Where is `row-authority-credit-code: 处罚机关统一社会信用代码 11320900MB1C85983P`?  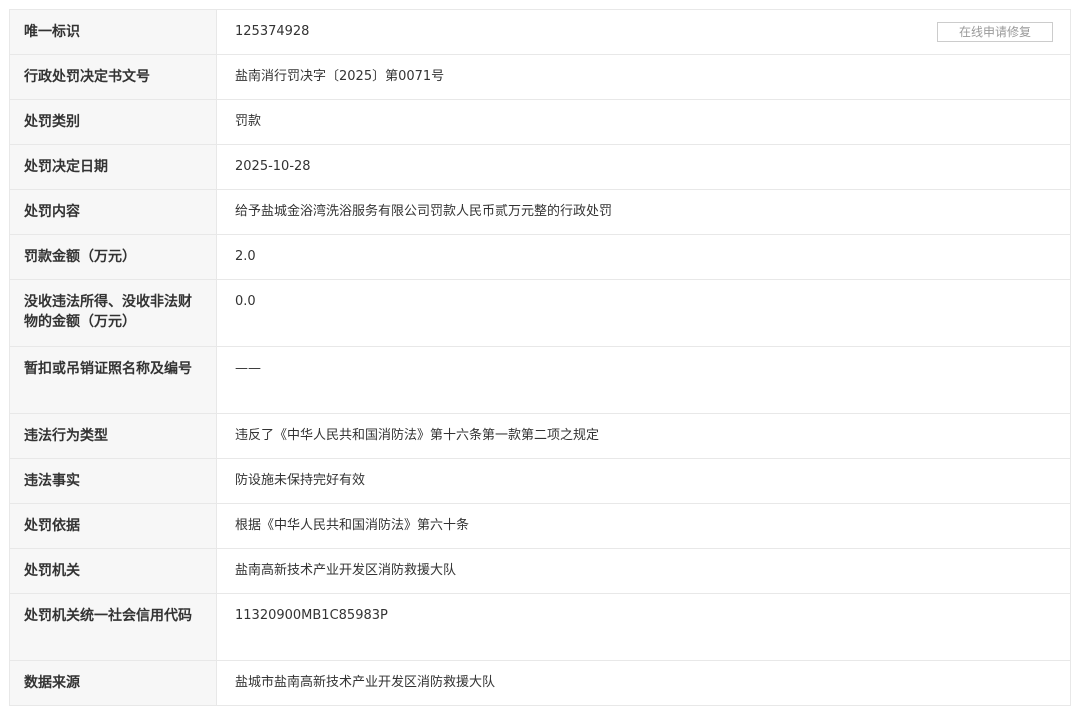
row-authority-credit-code: 处罚机关统一社会信用代码 11320900MB1C85983P is located at coordinates (540, 627).